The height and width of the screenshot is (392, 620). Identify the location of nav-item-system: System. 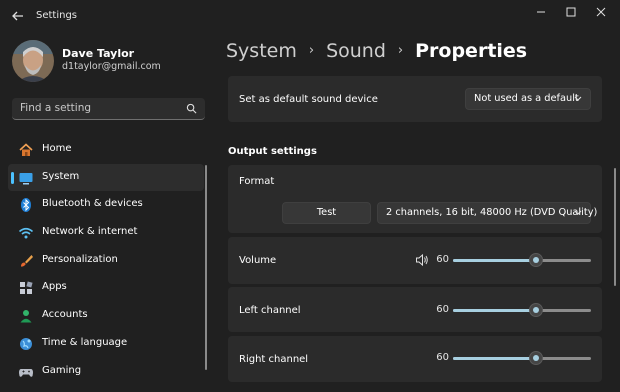
(106, 177).